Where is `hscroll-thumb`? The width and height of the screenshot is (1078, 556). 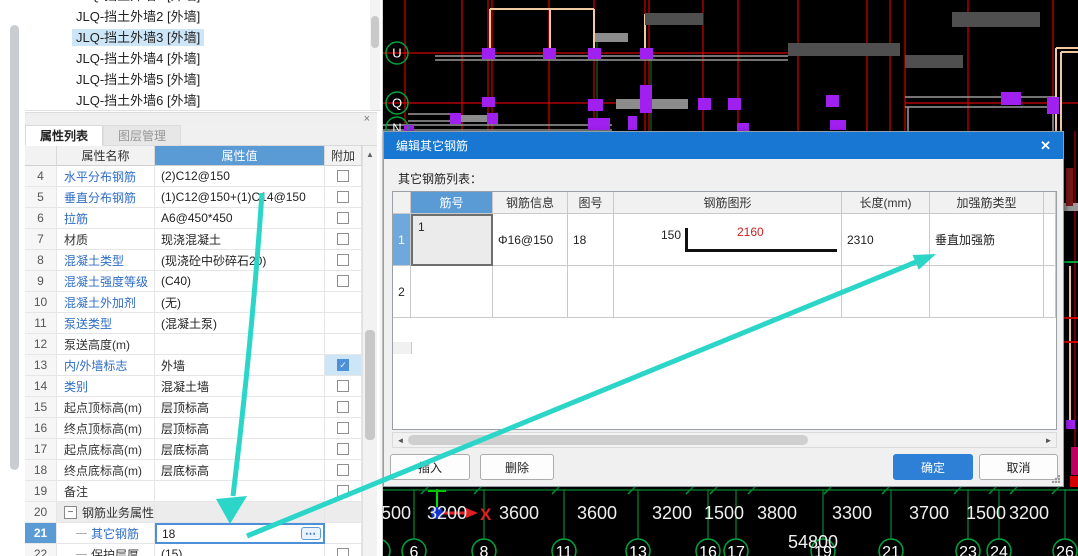
hscroll-thumb is located at coordinates (608, 440).